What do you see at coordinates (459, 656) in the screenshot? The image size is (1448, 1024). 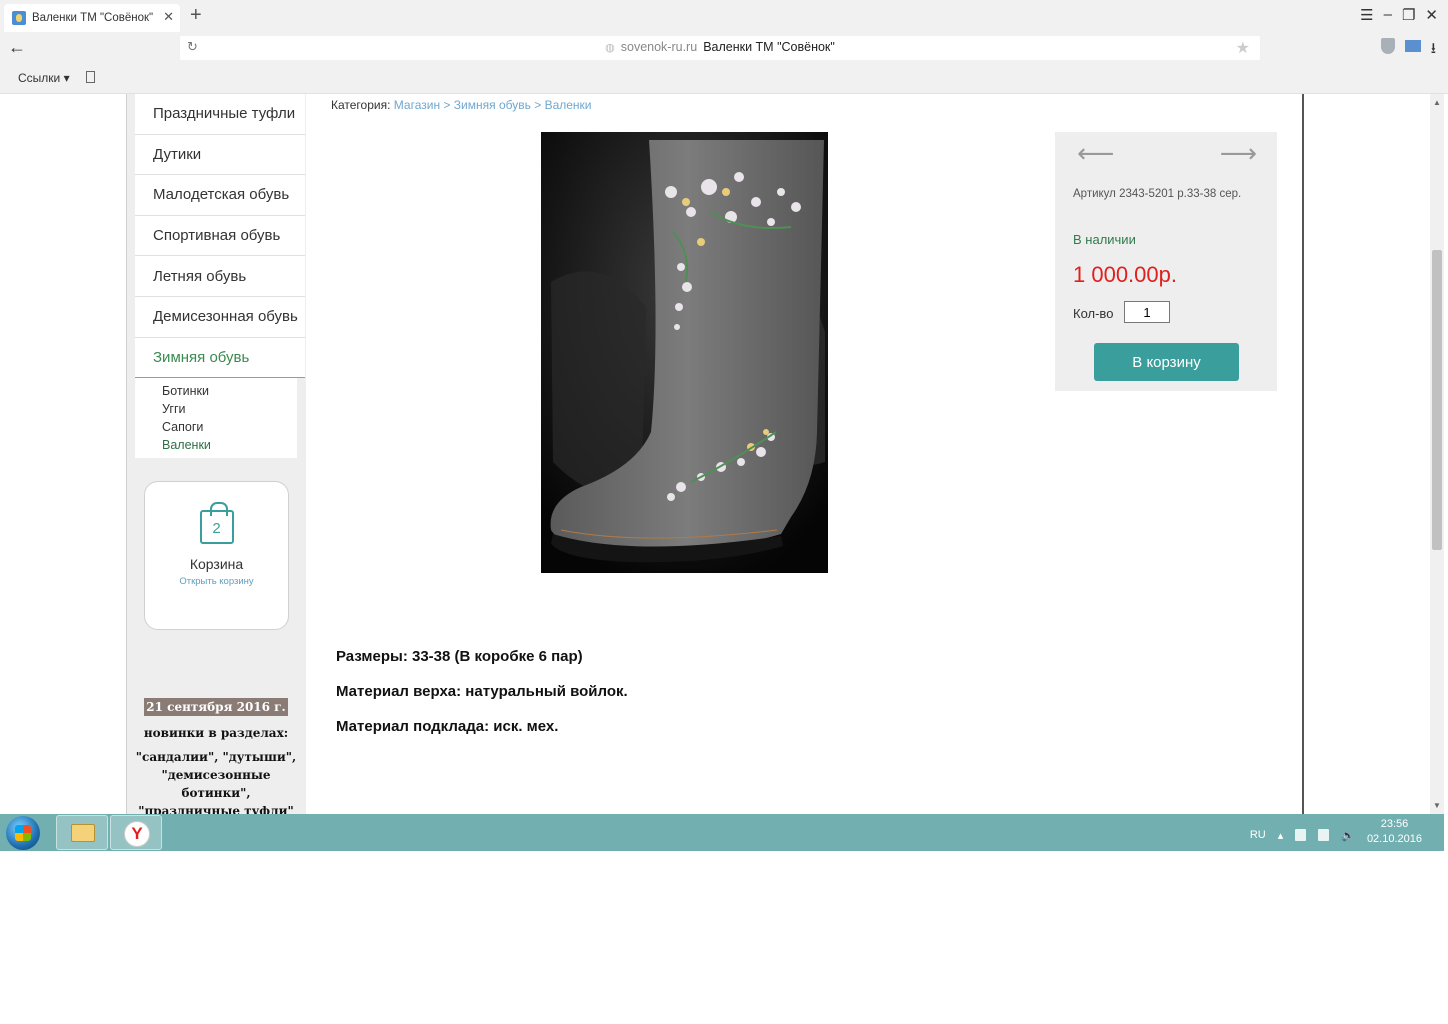 I see `description-sizes: Размеры: 33-38 (В коробке 6 пар)` at bounding box center [459, 656].